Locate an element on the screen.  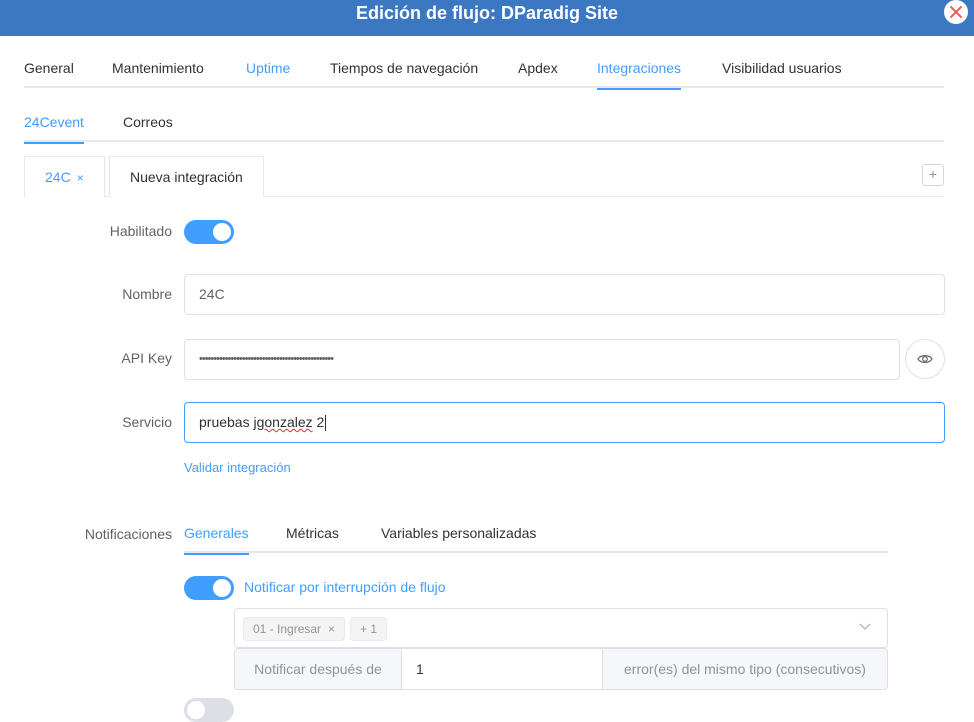
card-tab-24c: 24C × is located at coordinates (64, 177).